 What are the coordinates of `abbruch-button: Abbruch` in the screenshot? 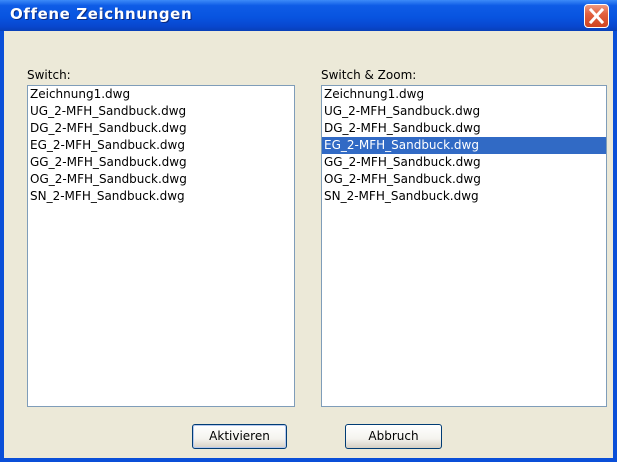 It's located at (393, 436).